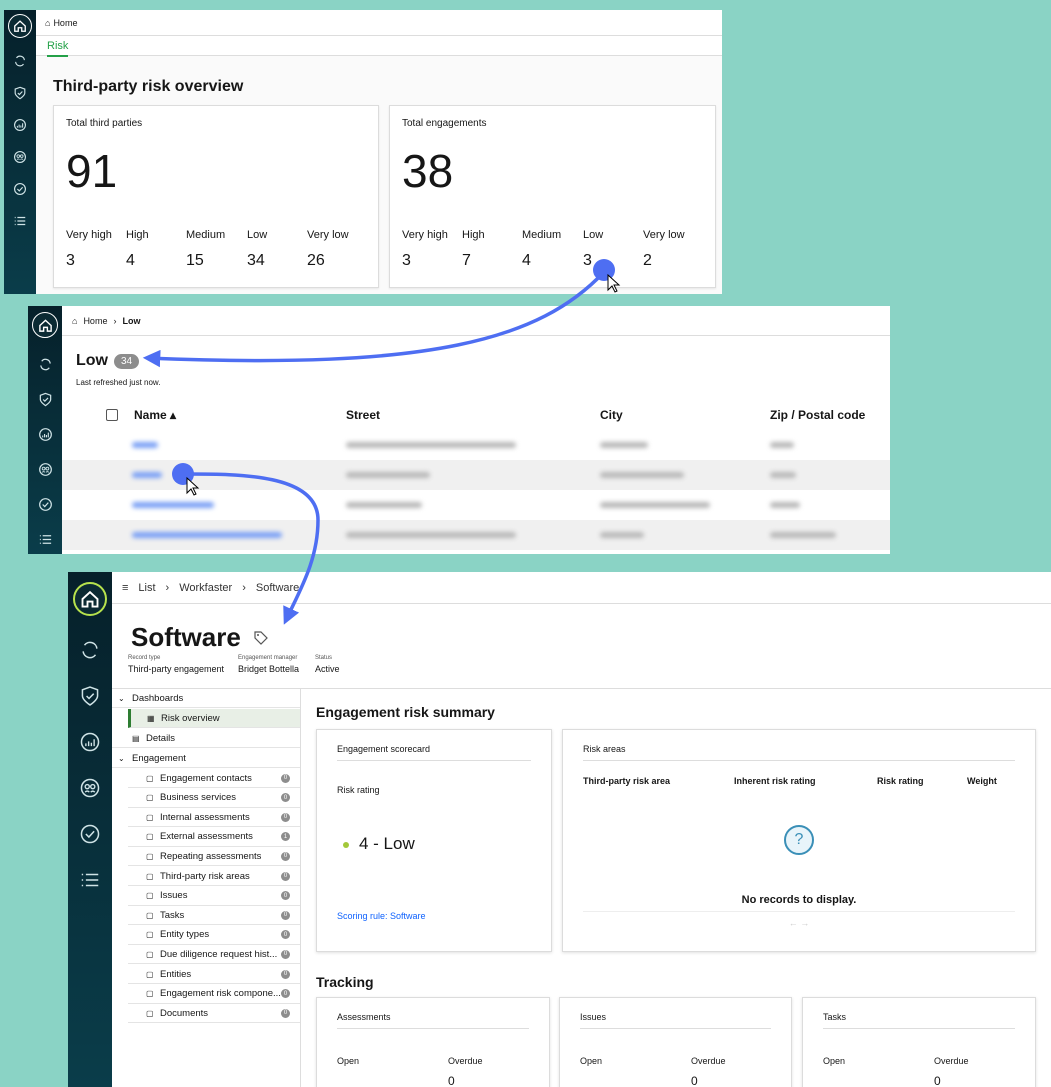 Image resolution: width=1051 pixels, height=1087 pixels. Describe the element at coordinates (159, 758) in the screenshot. I see `nav-label: Engagement` at that location.